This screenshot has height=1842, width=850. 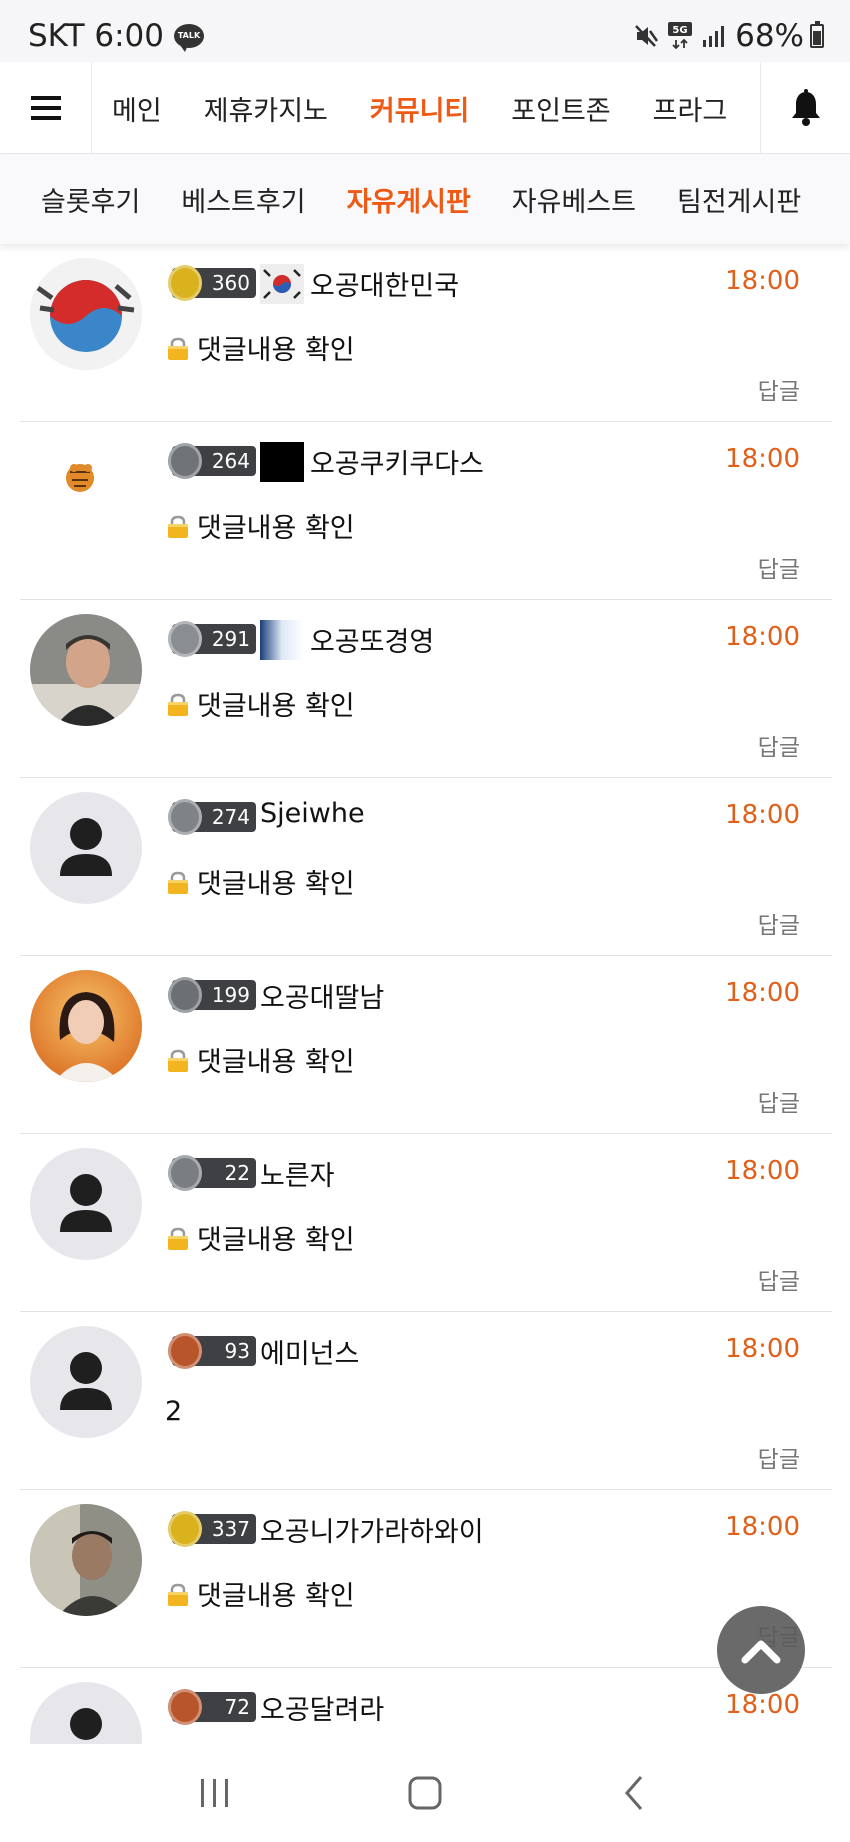 What do you see at coordinates (805, 108) in the screenshot?
I see `bell-icon` at bounding box center [805, 108].